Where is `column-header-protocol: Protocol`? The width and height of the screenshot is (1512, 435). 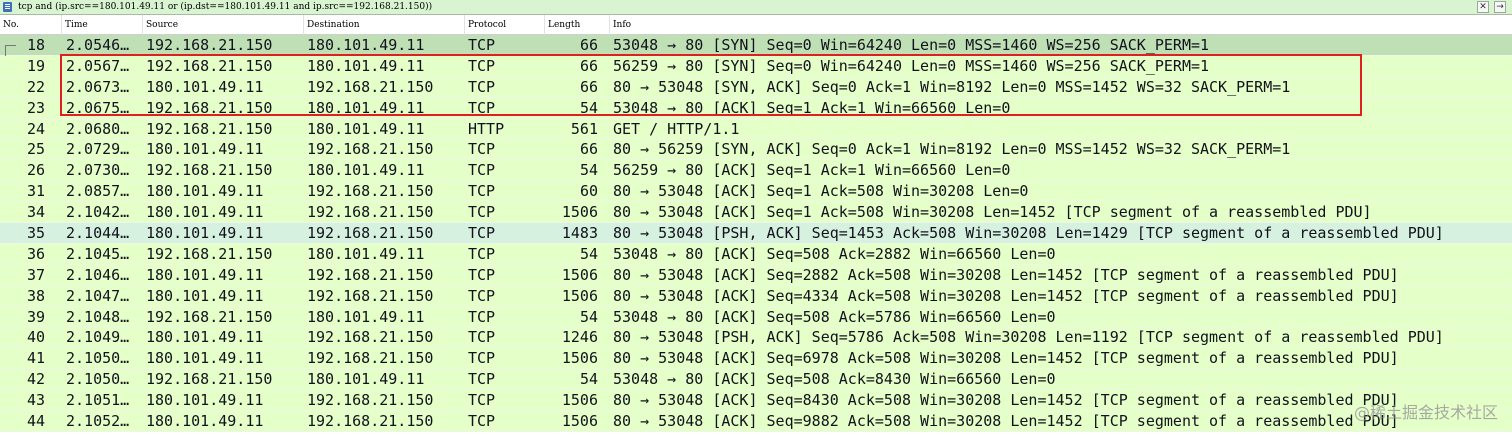
column-header-protocol: Protocol is located at coordinates (505, 25).